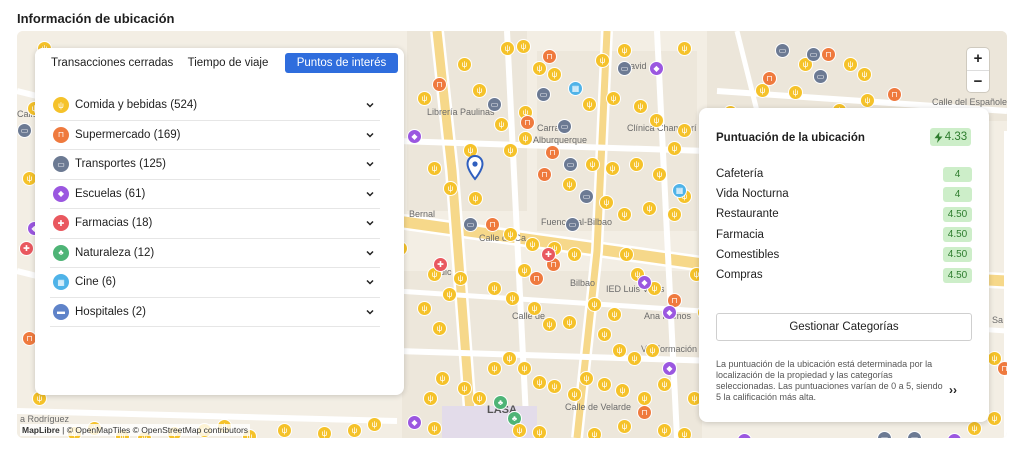  I want to click on tree-icon: ♣, so click(500, 402).